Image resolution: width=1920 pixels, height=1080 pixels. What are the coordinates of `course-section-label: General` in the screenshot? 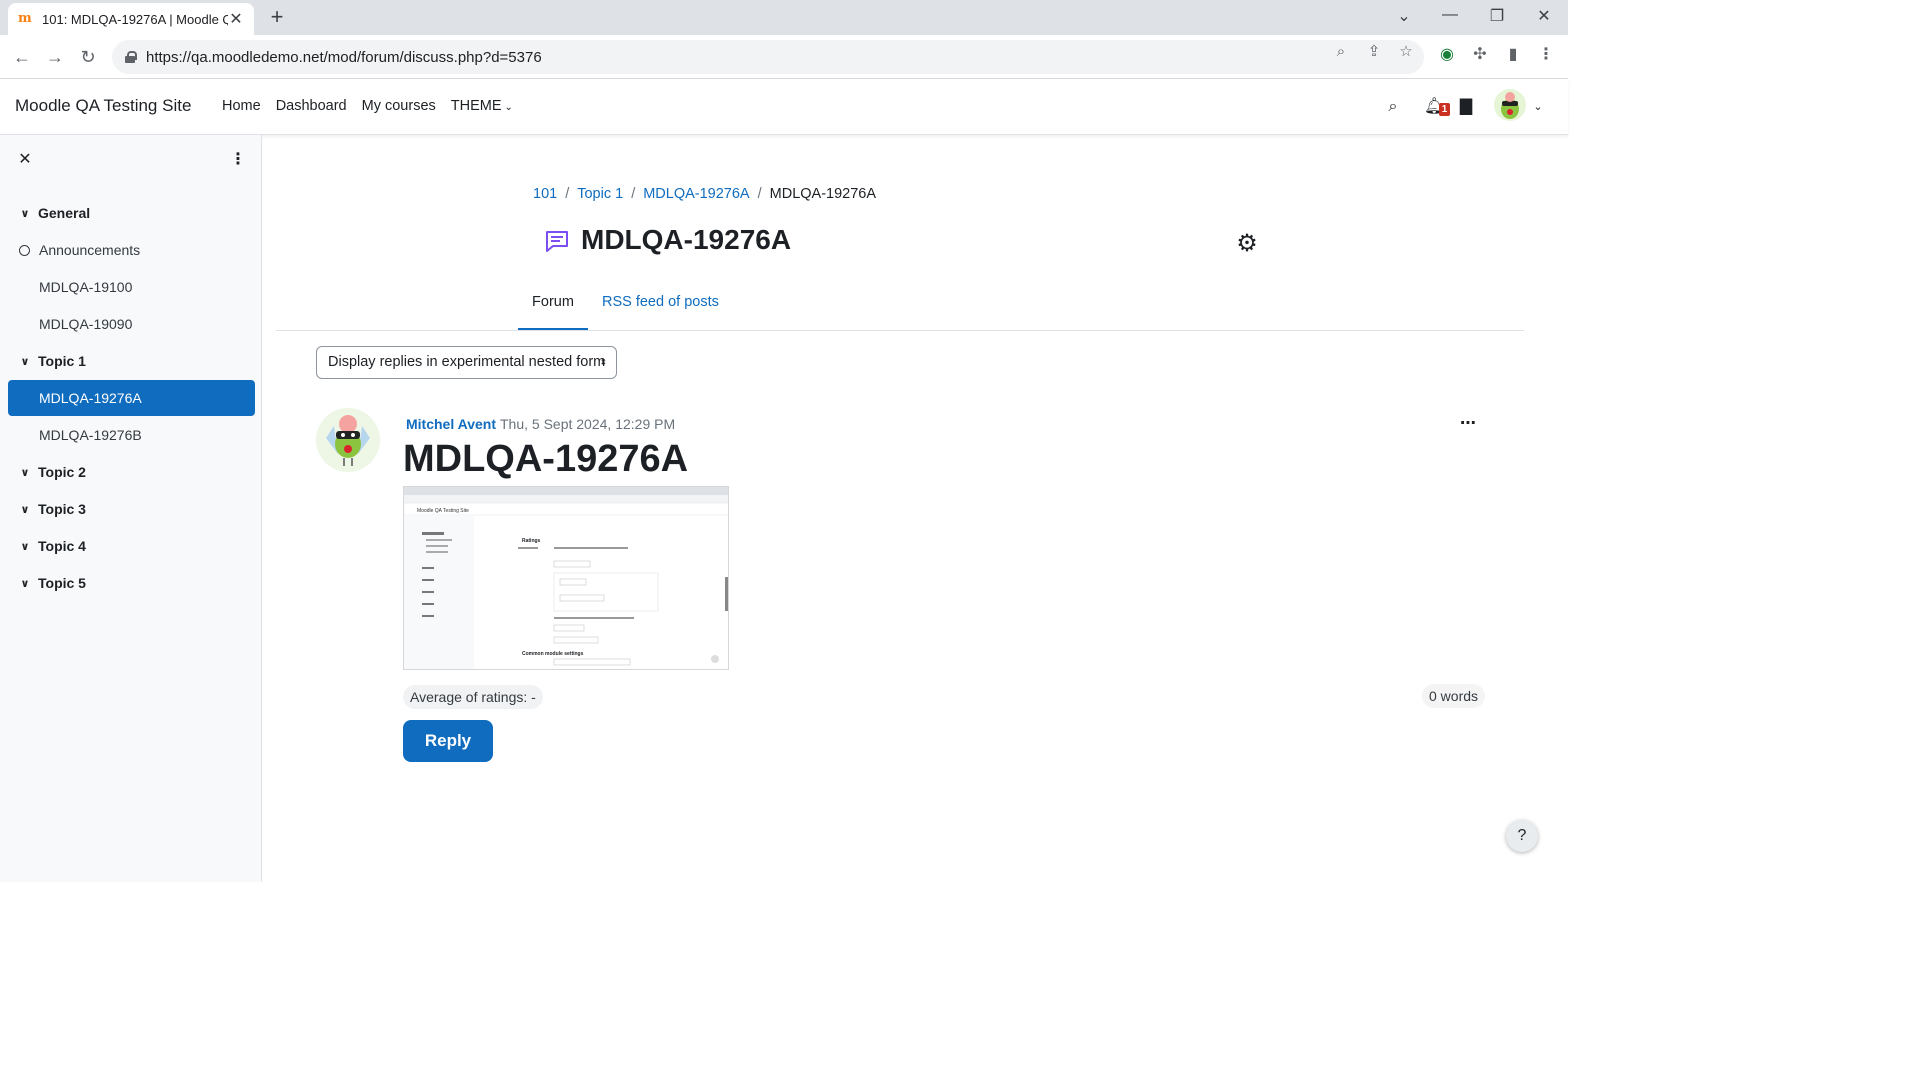 It's located at (64, 213).